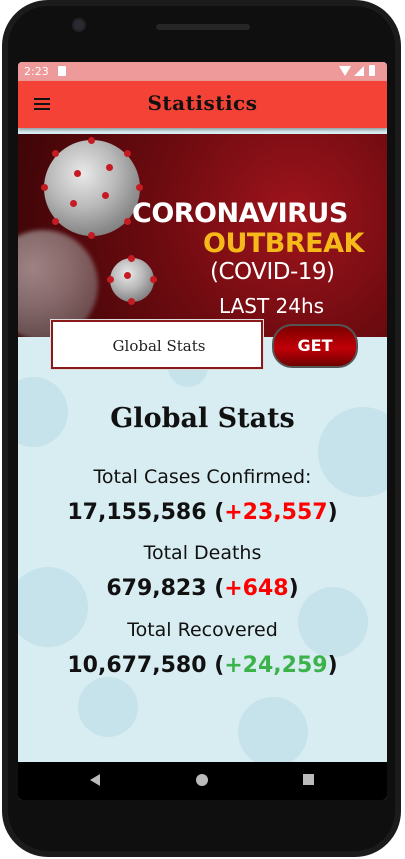 This screenshot has width=405, height=859. I want to click on battery-icon, so click(372, 70).